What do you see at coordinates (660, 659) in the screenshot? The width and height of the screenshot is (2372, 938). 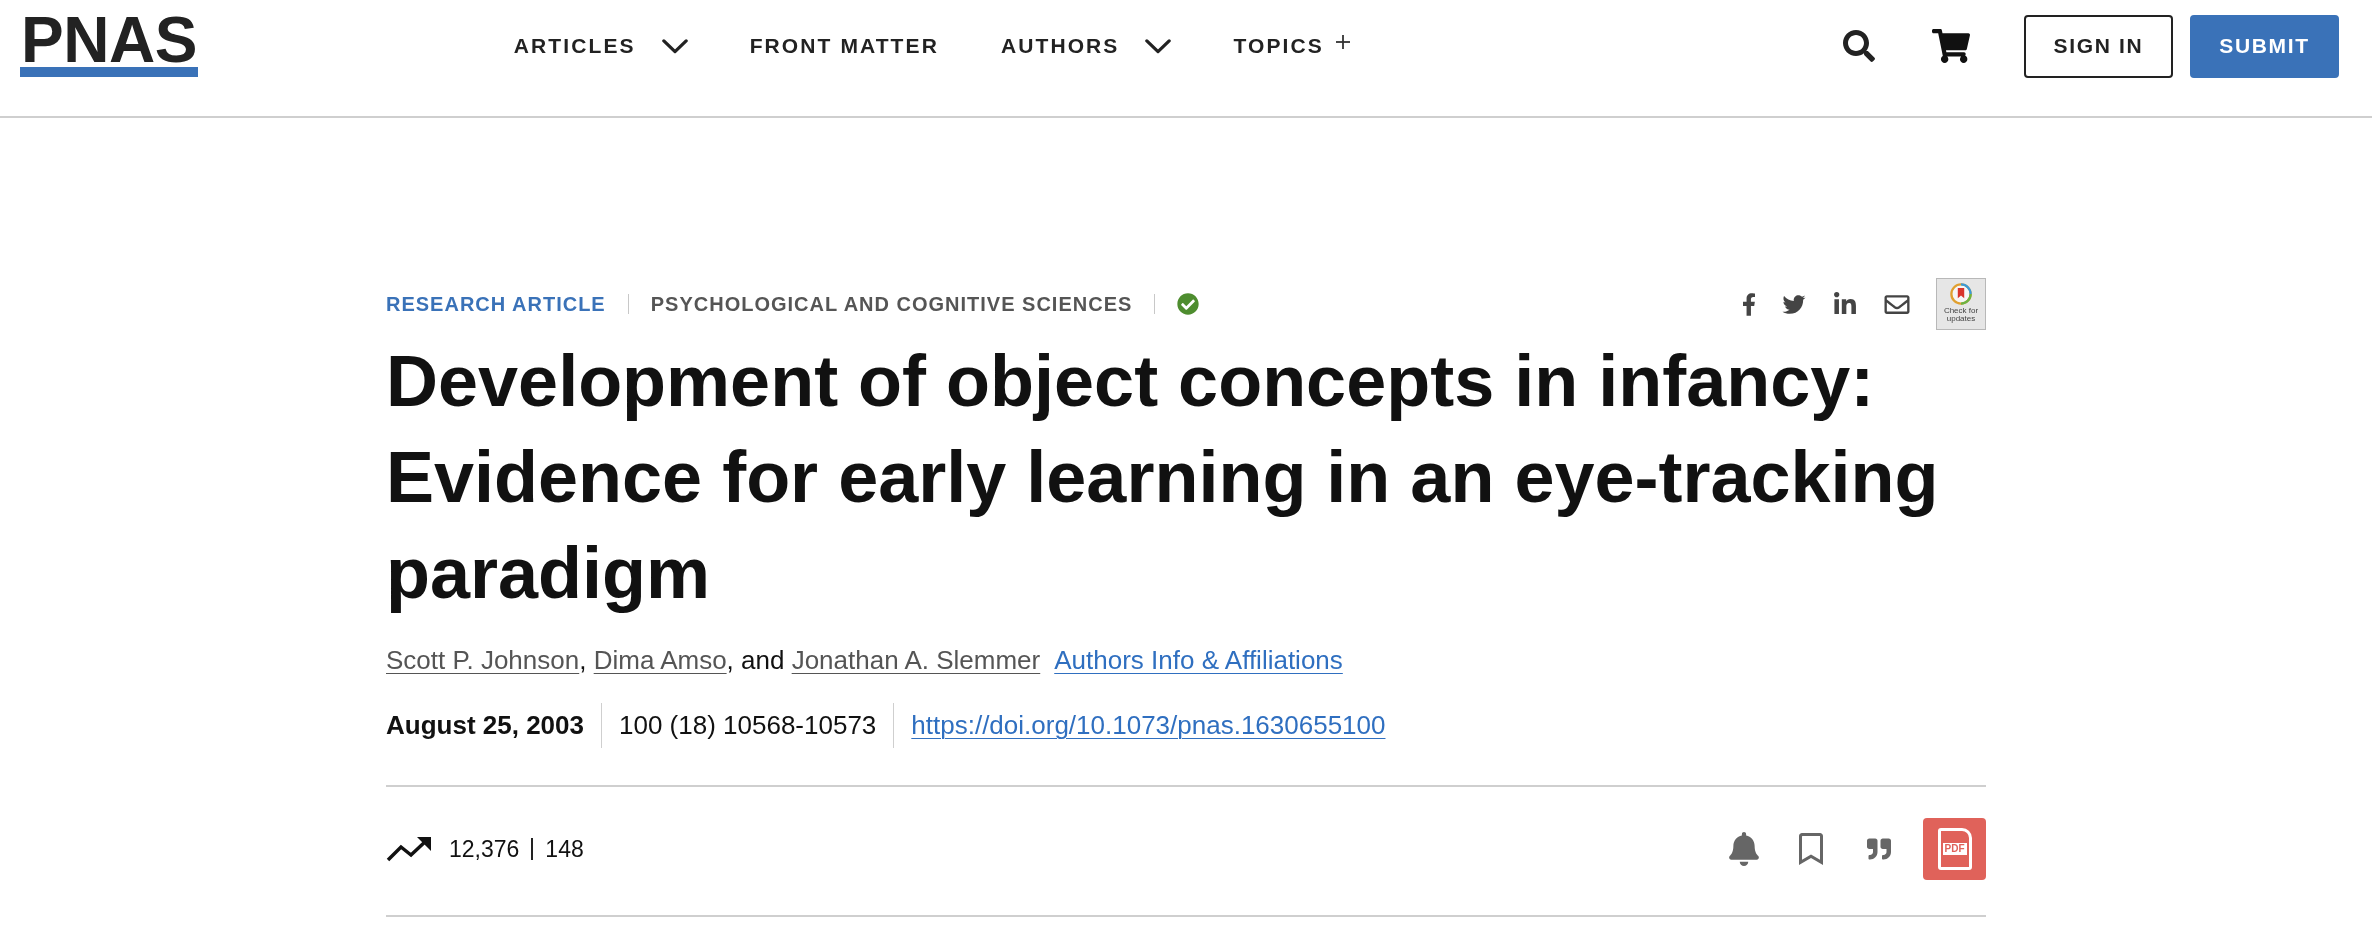 I see `author-link: Dima Amso` at bounding box center [660, 659].